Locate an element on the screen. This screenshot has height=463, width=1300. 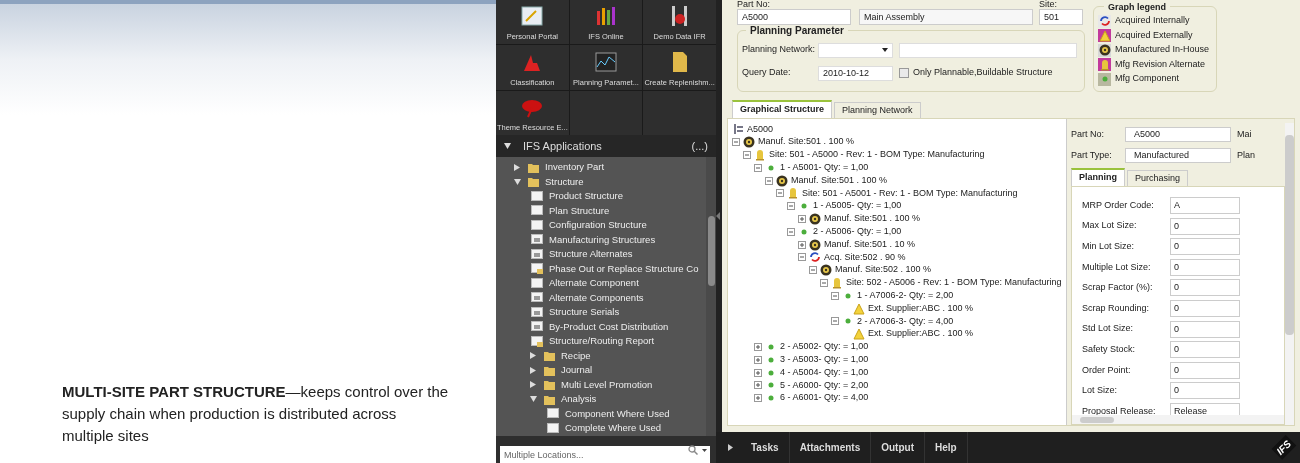
bottom-bar-button: Output is located at coordinates (898, 447).